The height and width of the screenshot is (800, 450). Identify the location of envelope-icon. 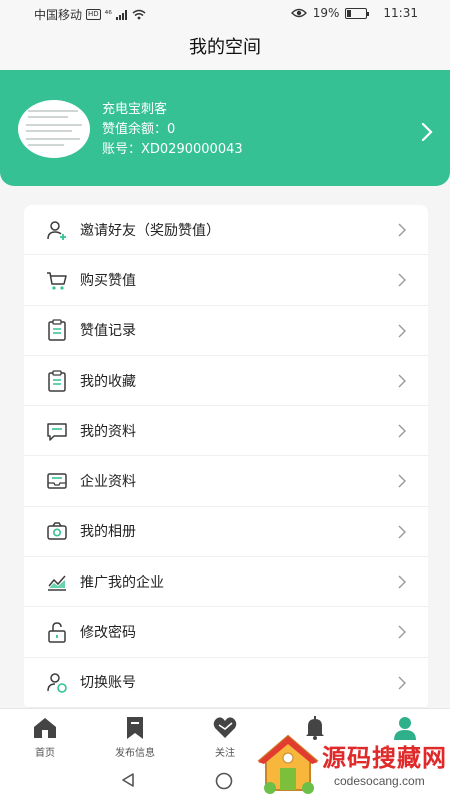
(57, 481).